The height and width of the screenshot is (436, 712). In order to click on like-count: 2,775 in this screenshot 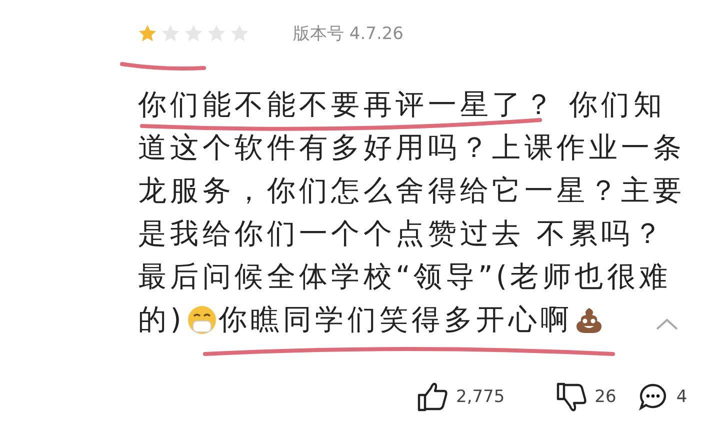, I will do `click(480, 397)`.